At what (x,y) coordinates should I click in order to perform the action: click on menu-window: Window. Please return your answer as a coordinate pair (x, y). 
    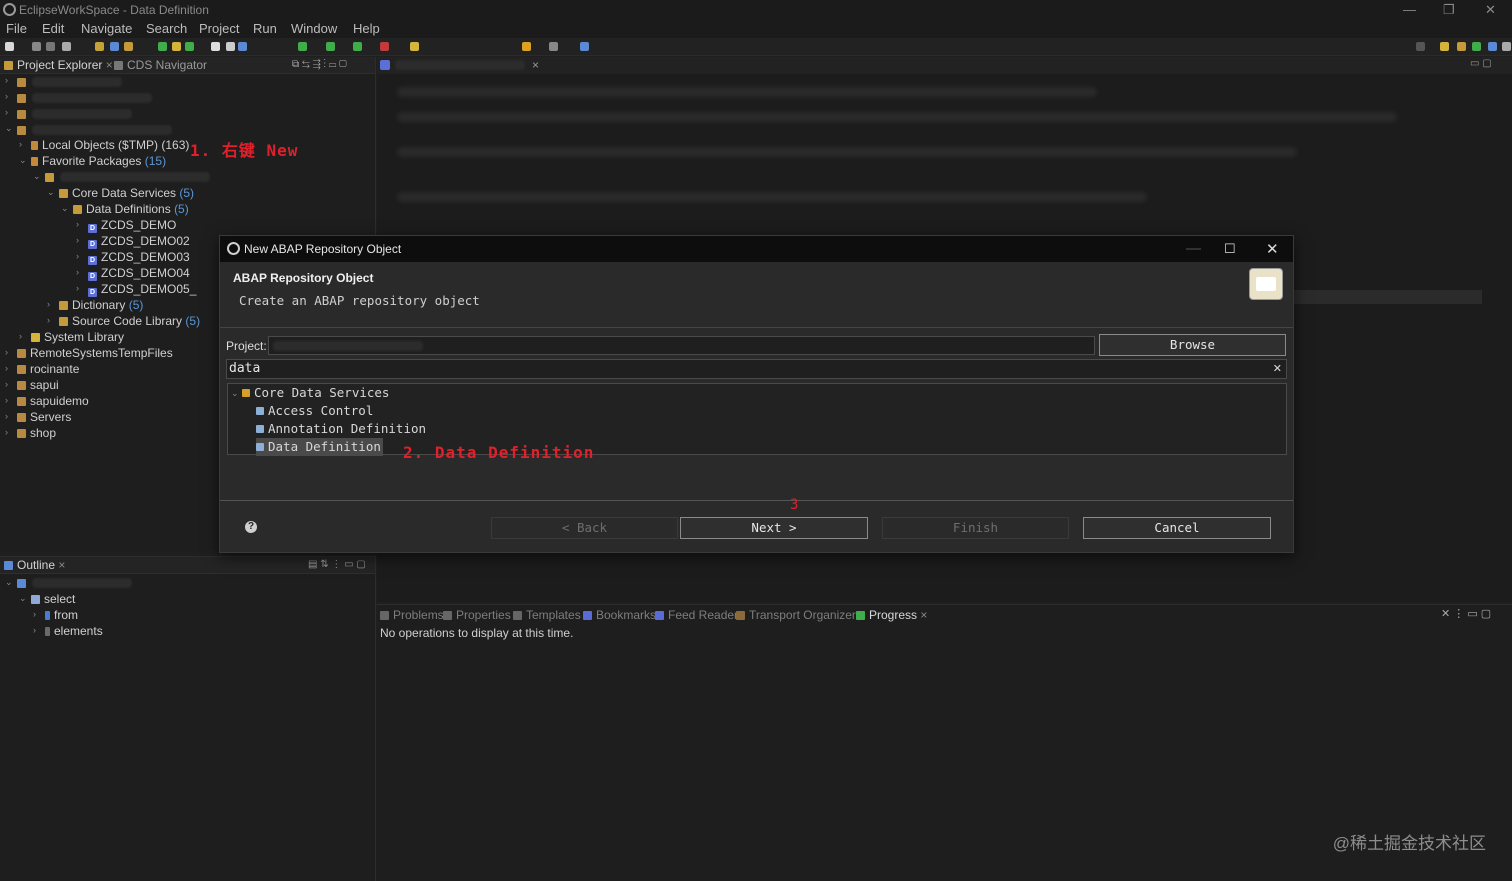
    Looking at the image, I should click on (314, 28).